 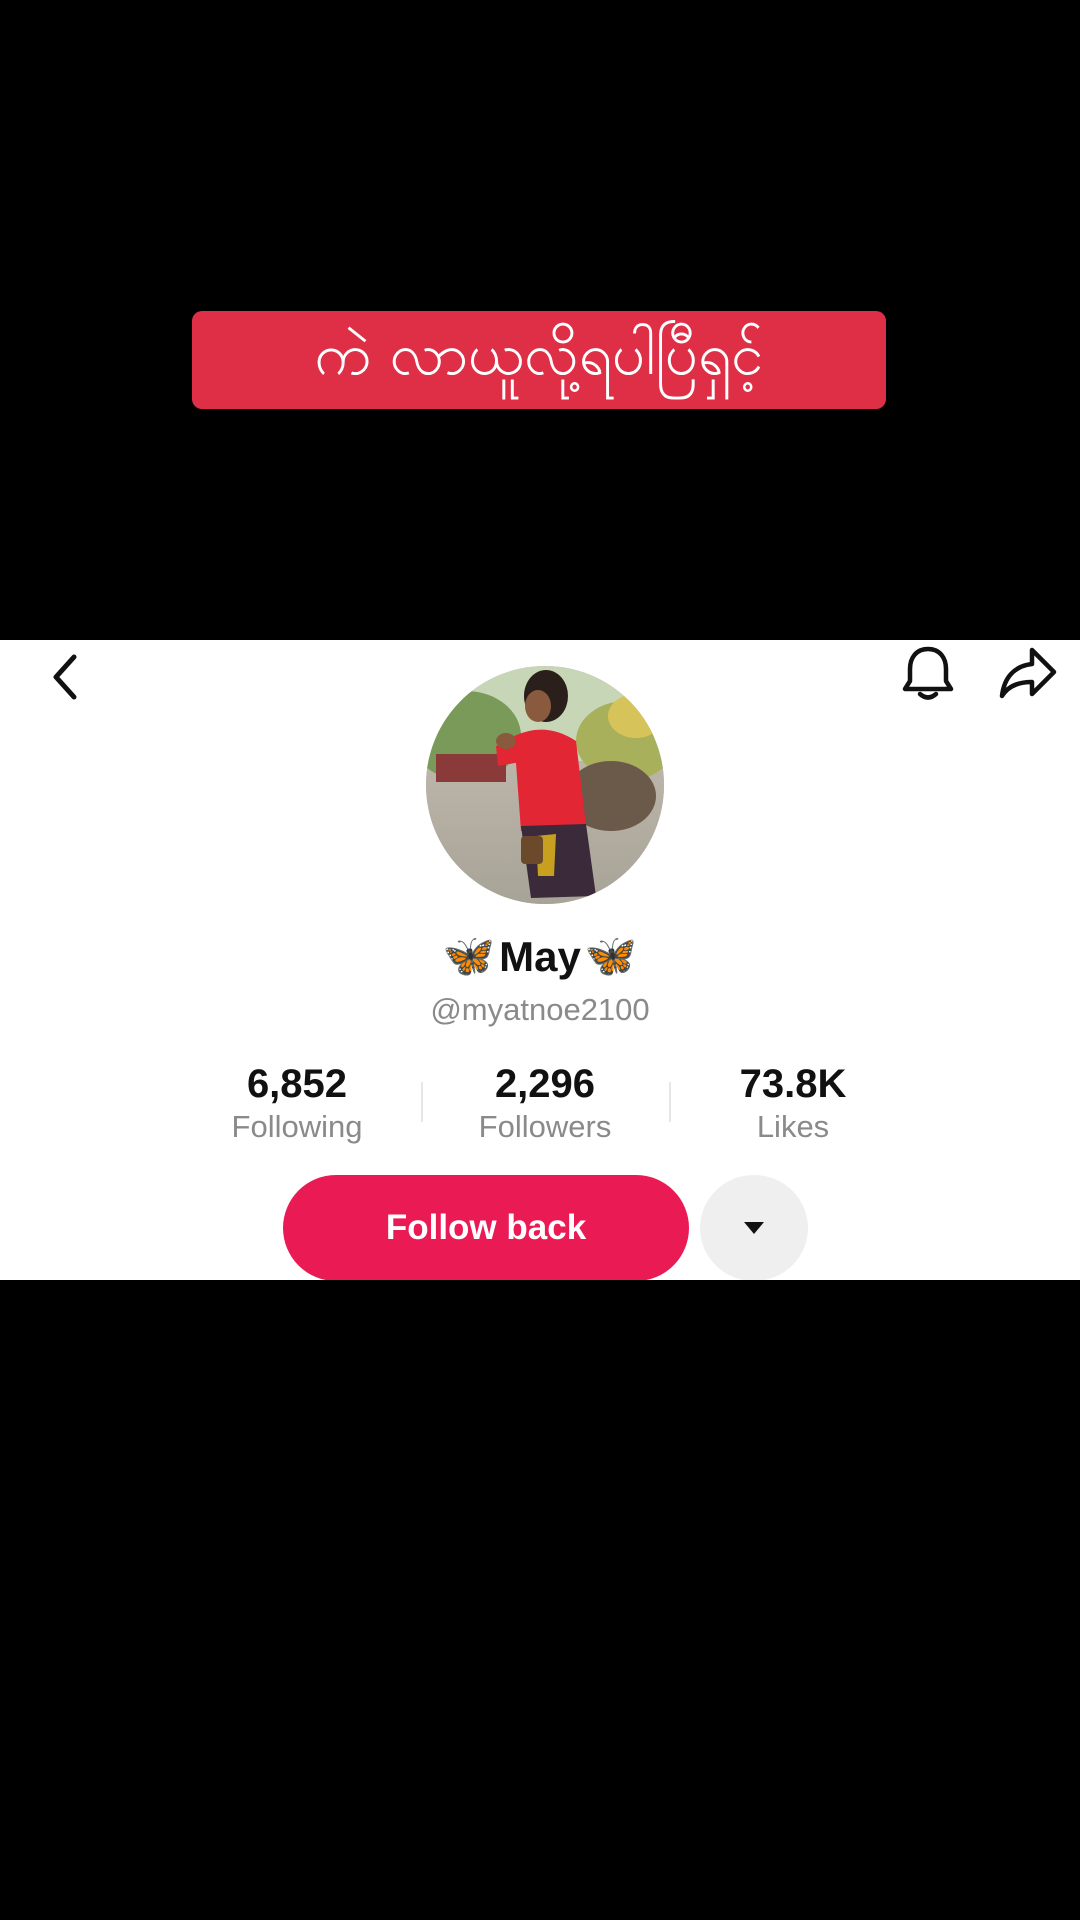 I want to click on avatar, so click(x=545, y=785).